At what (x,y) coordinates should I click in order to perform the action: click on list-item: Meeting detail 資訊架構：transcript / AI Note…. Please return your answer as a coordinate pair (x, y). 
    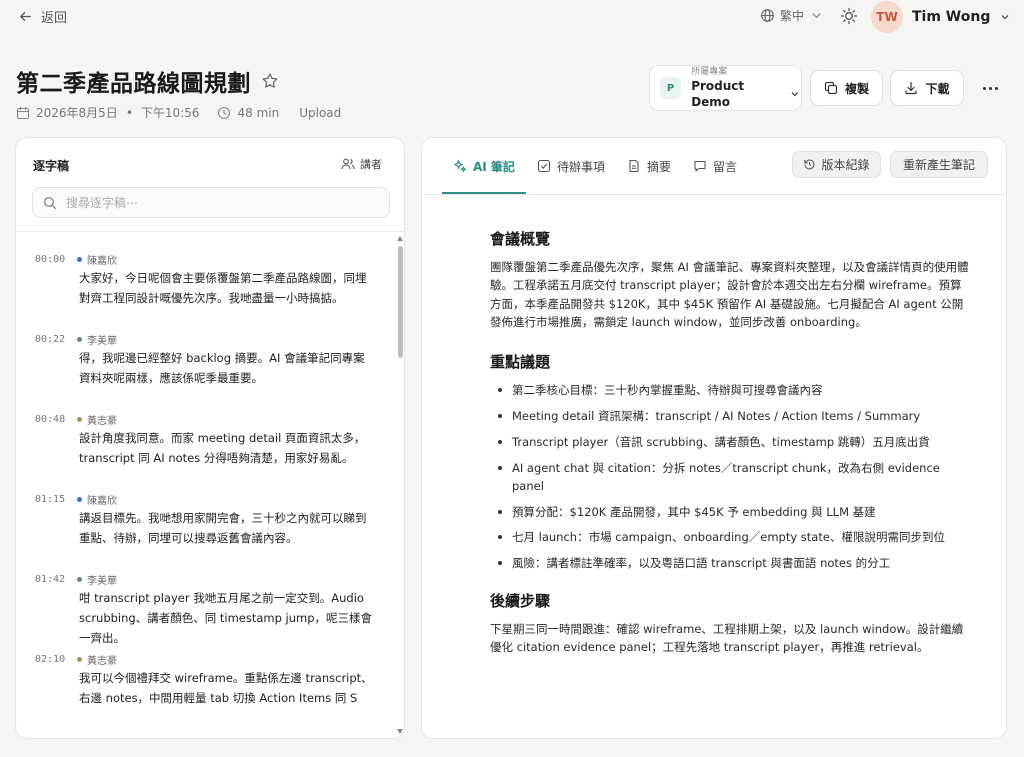
    Looking at the image, I should click on (730, 416).